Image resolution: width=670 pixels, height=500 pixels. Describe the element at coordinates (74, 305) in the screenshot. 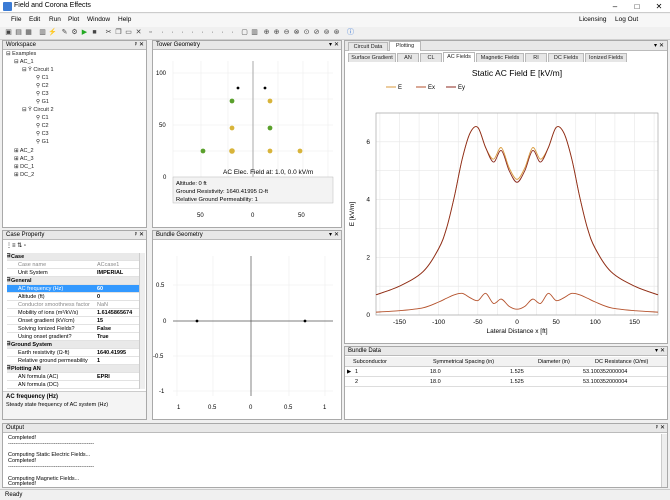

I see `property-row: Conductor smoothness factor NaN` at that location.